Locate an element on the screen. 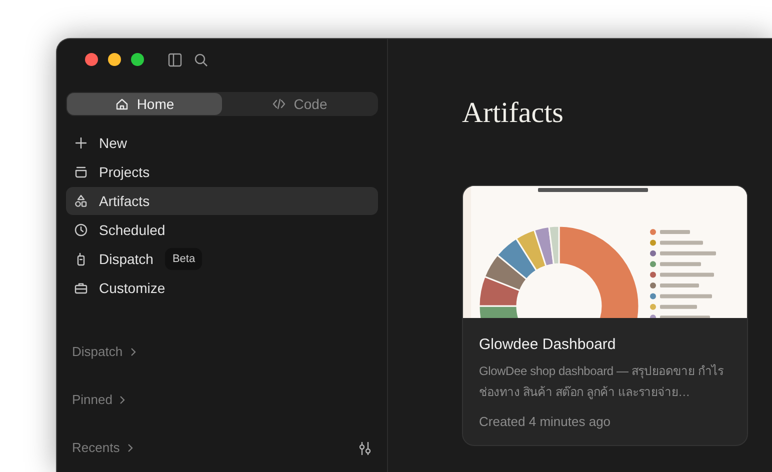 This screenshot has width=772, height=472. nav-item: Customize is located at coordinates (222, 288).